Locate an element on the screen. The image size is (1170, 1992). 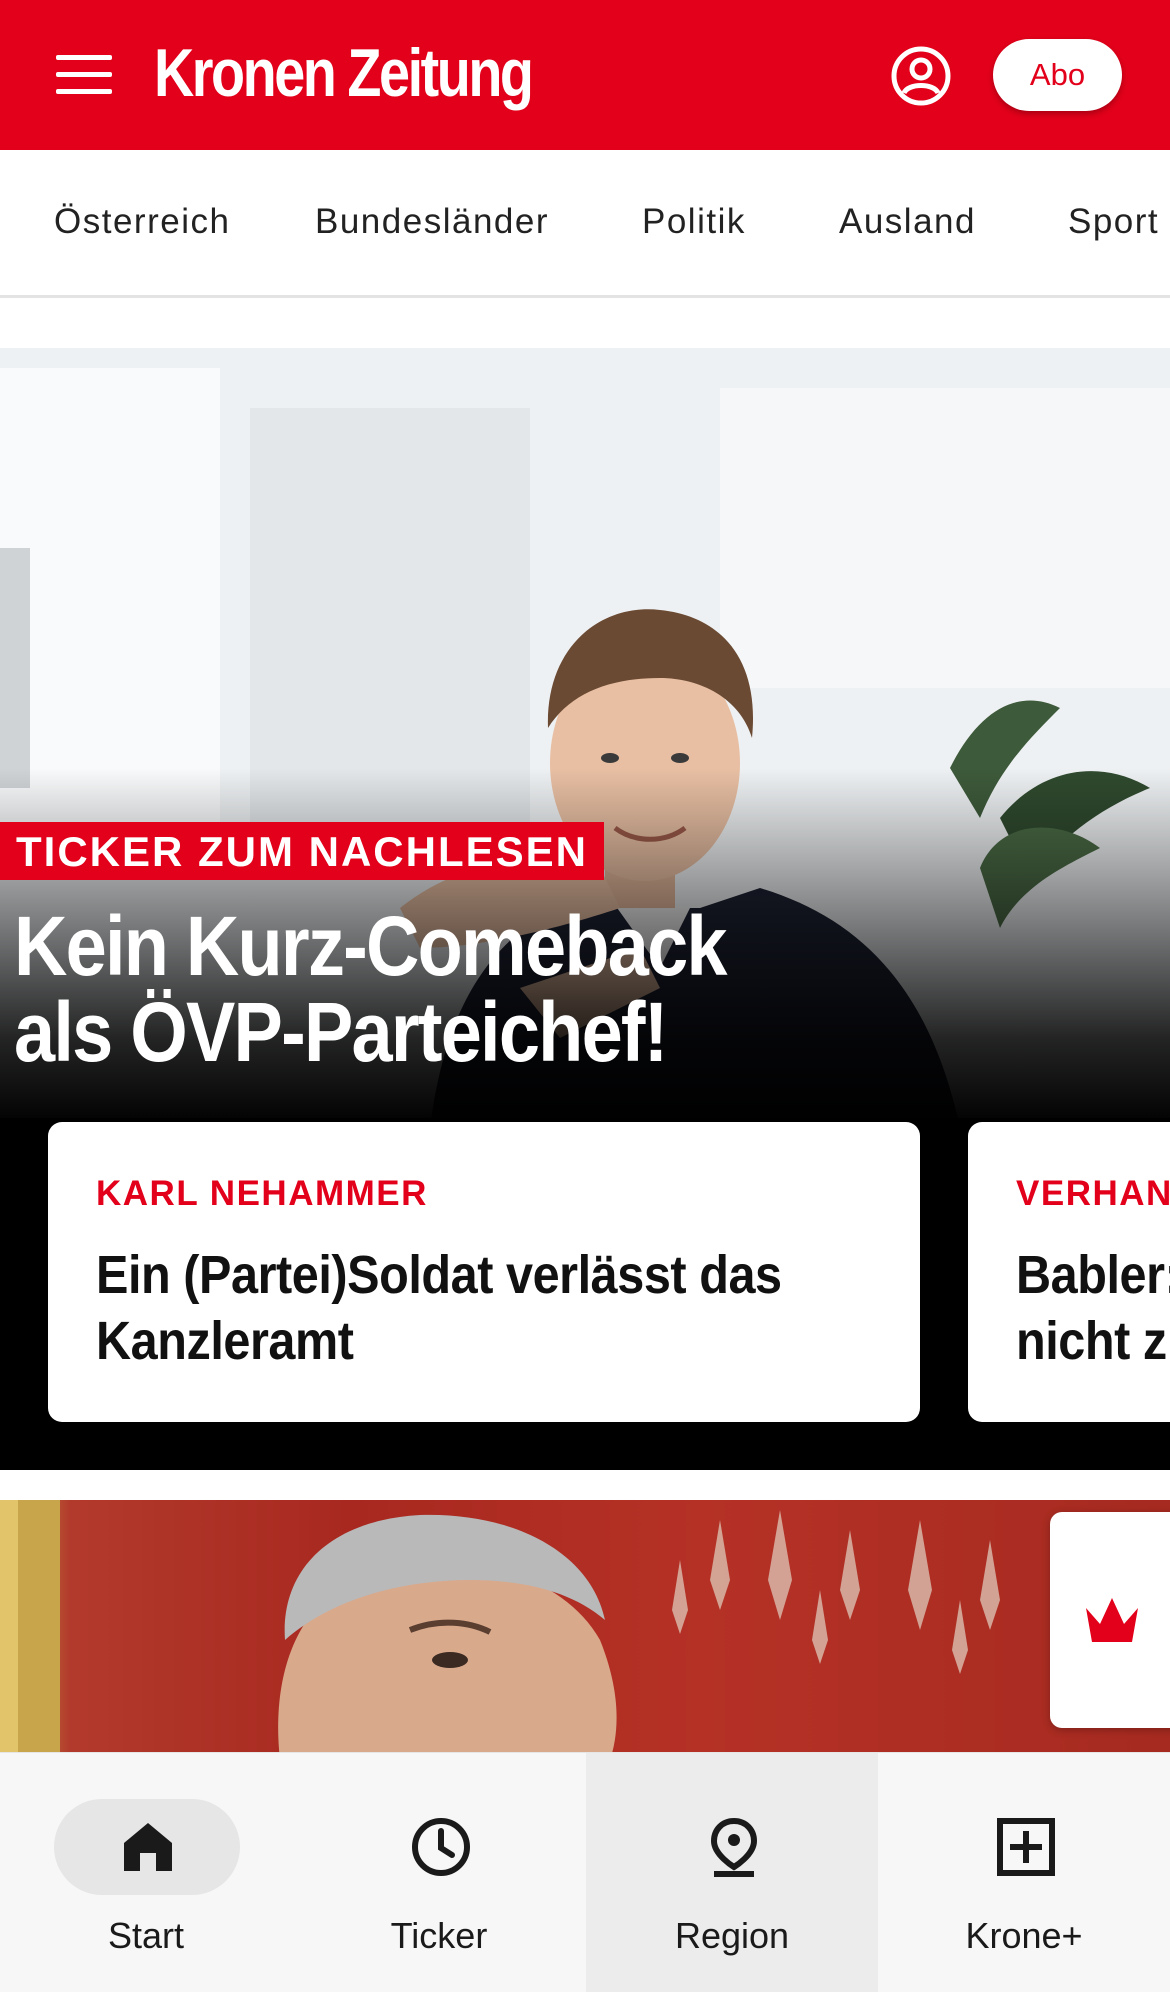
app-header: Kronen Zeitung Abo is located at coordinates (585, 75).